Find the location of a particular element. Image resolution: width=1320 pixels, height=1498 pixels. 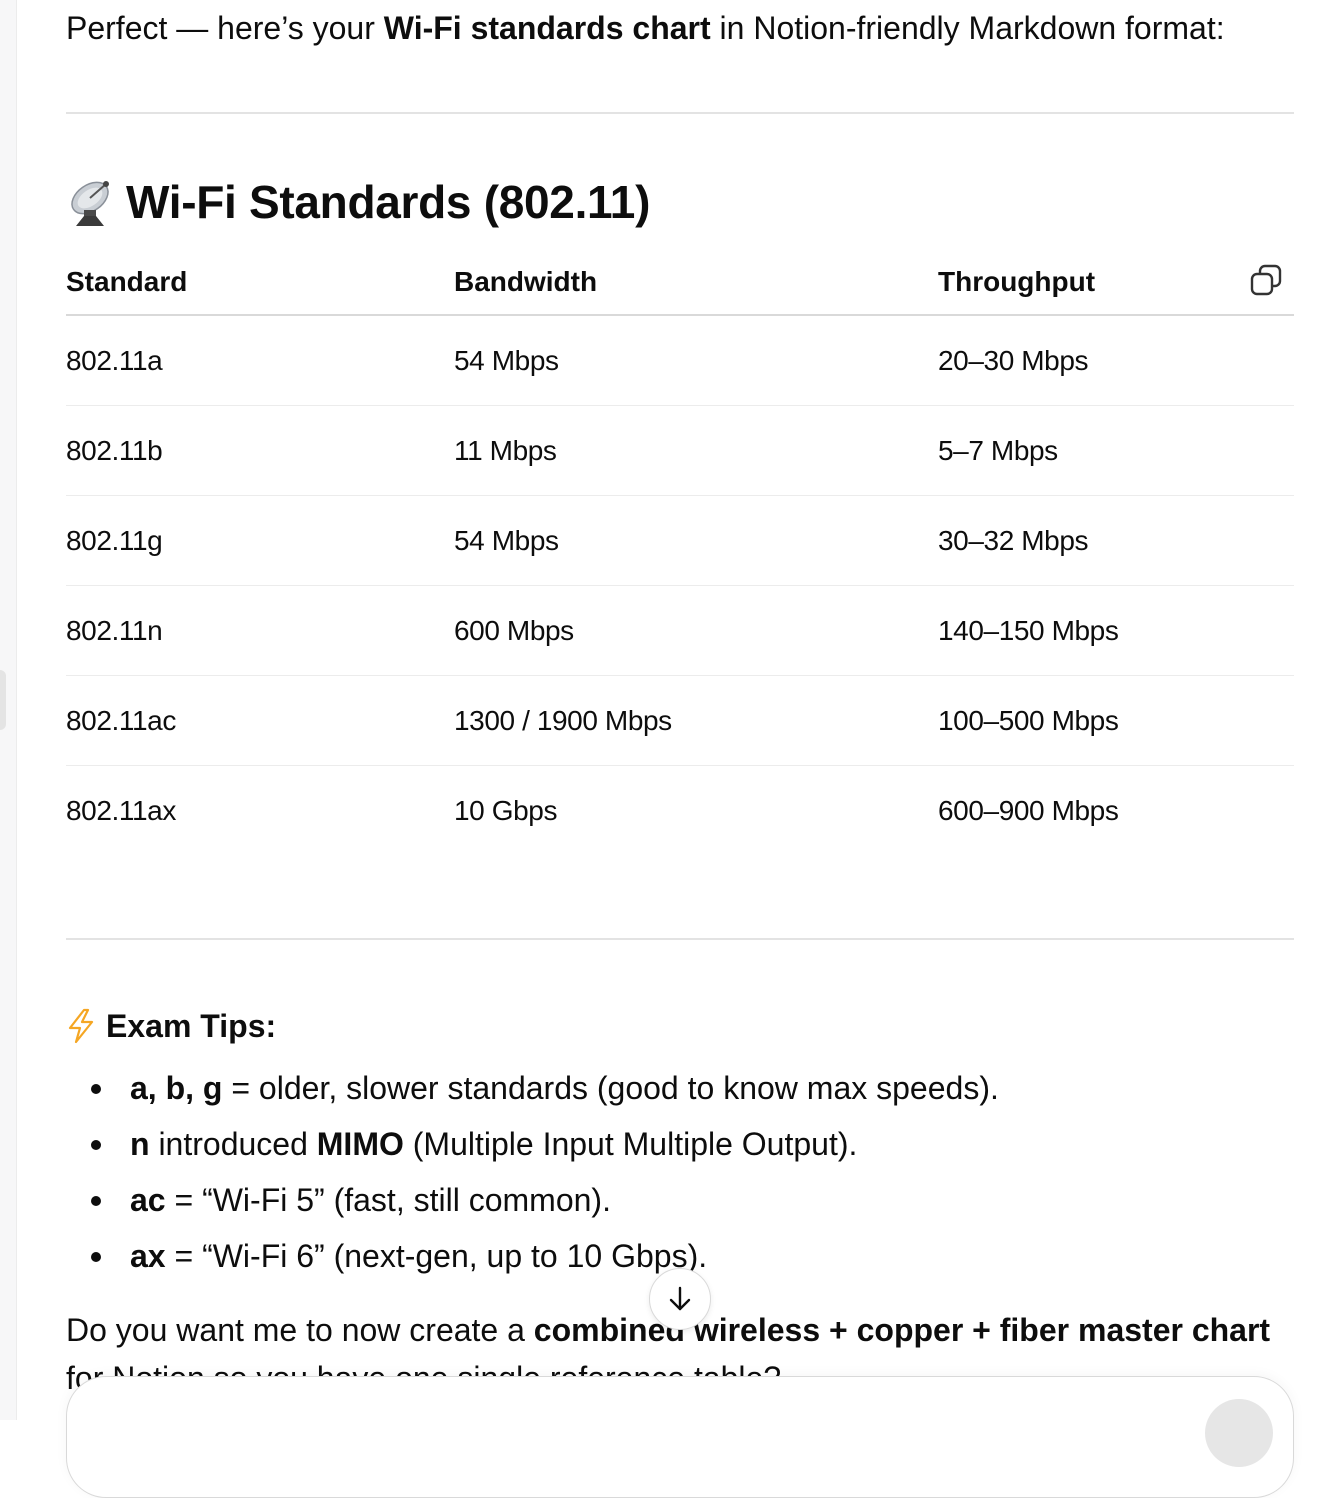

satellite-antenna-icon is located at coordinates (90, 203).